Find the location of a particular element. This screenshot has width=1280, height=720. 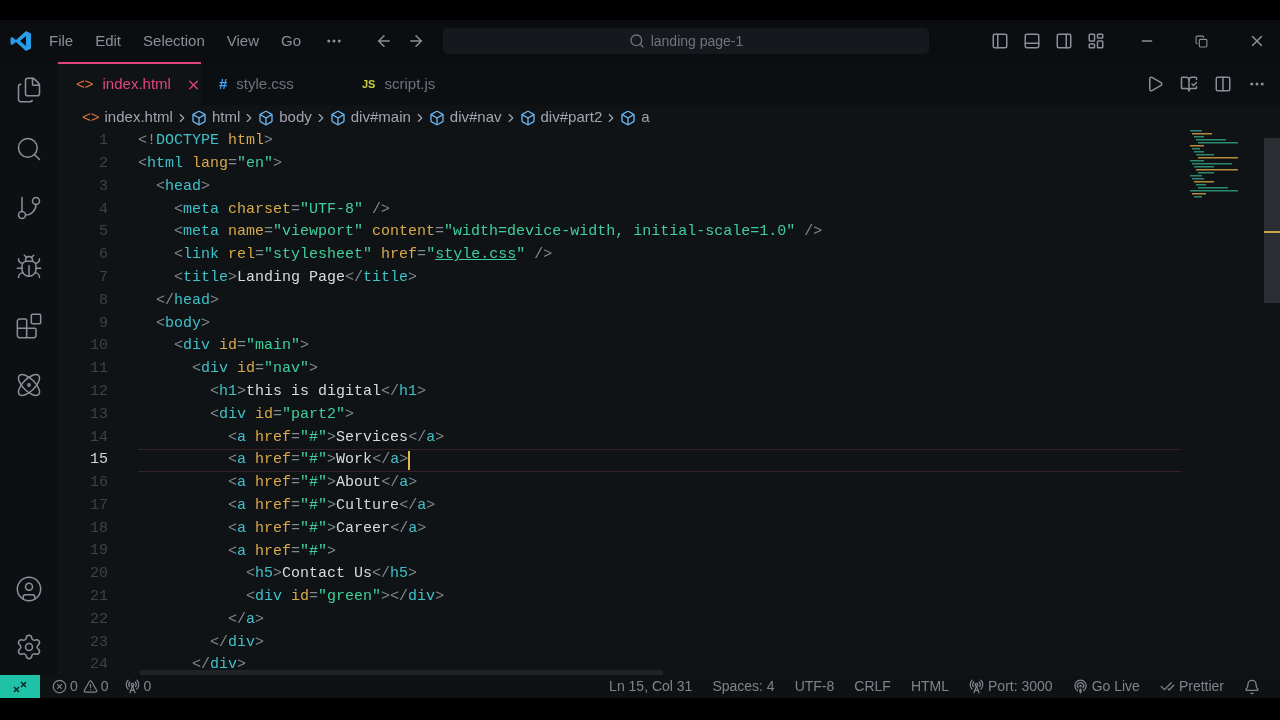

editor-tab: <> index.html is located at coordinates (129, 83).